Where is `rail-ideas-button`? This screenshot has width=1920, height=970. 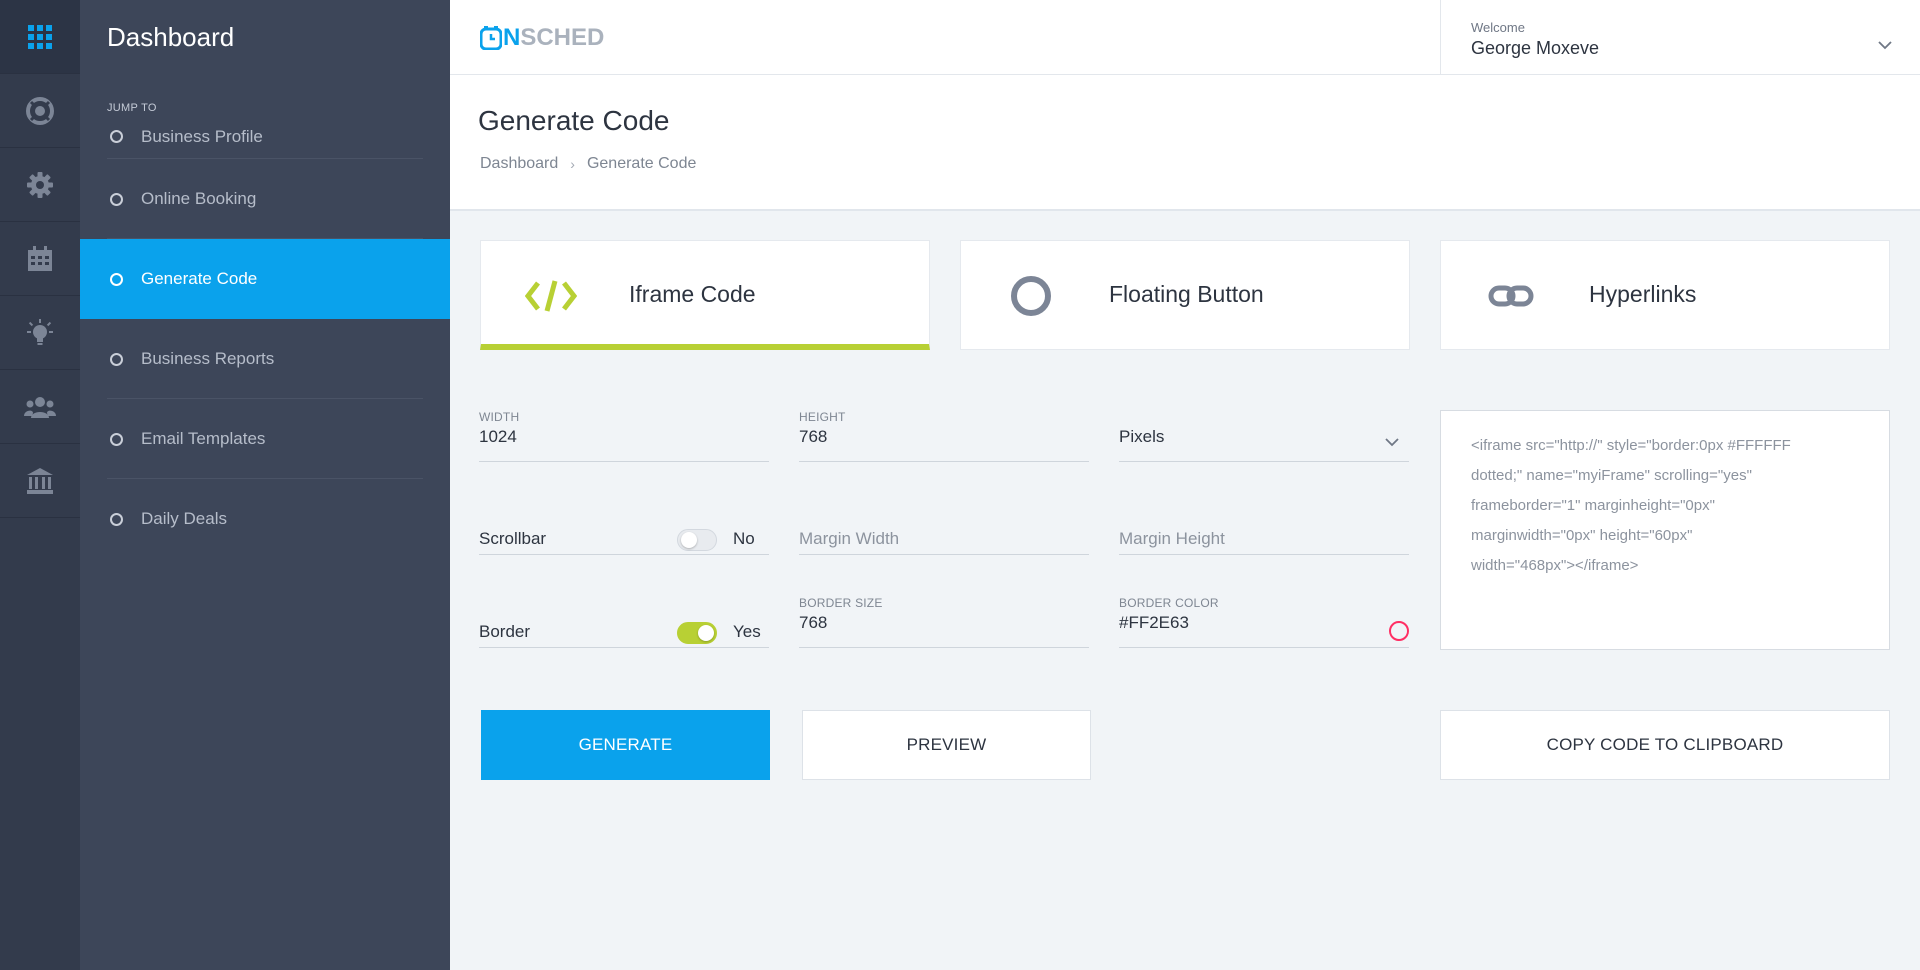
rail-ideas-button is located at coordinates (40, 333).